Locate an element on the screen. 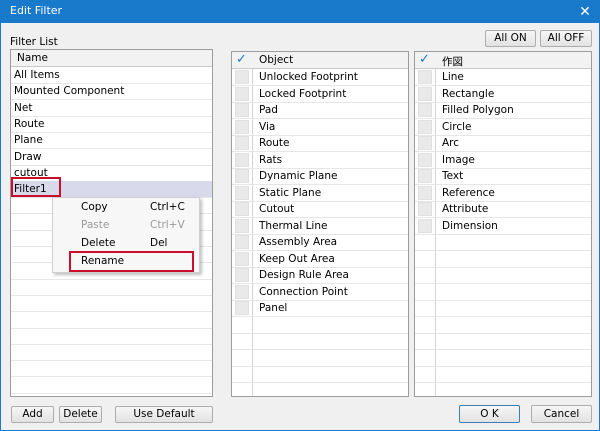 This screenshot has width=600, height=431. menu-item-shortcut: Del is located at coordinates (159, 243).